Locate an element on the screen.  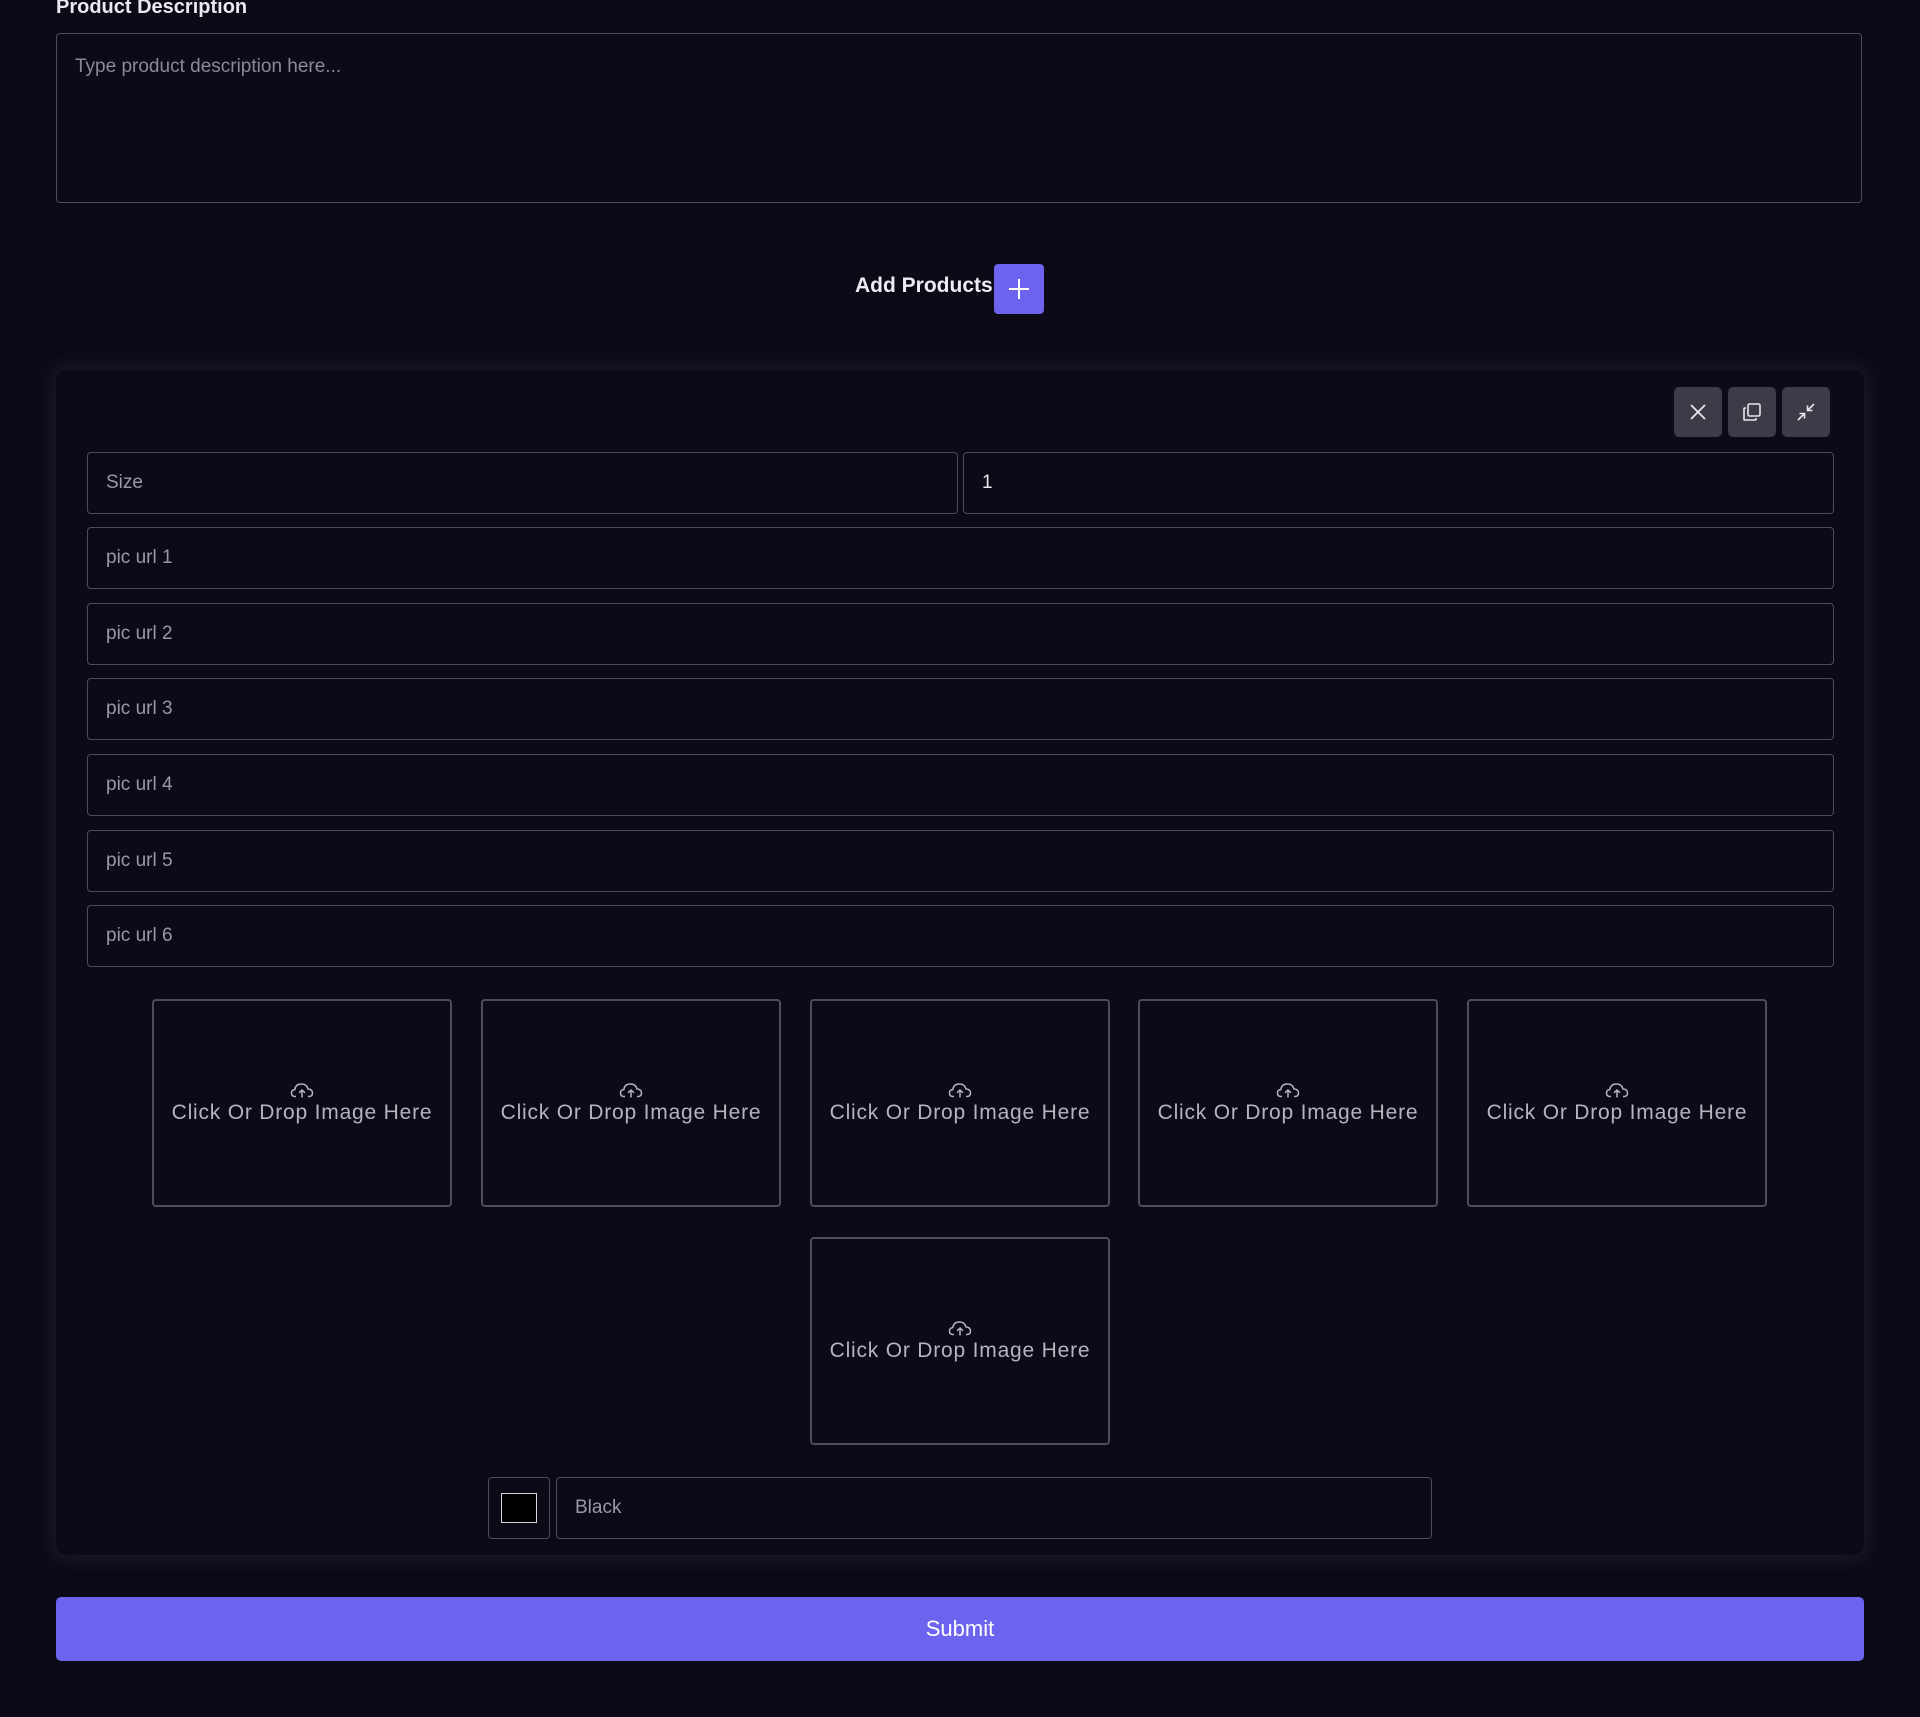
minimize-icon is located at coordinates (1806, 412).